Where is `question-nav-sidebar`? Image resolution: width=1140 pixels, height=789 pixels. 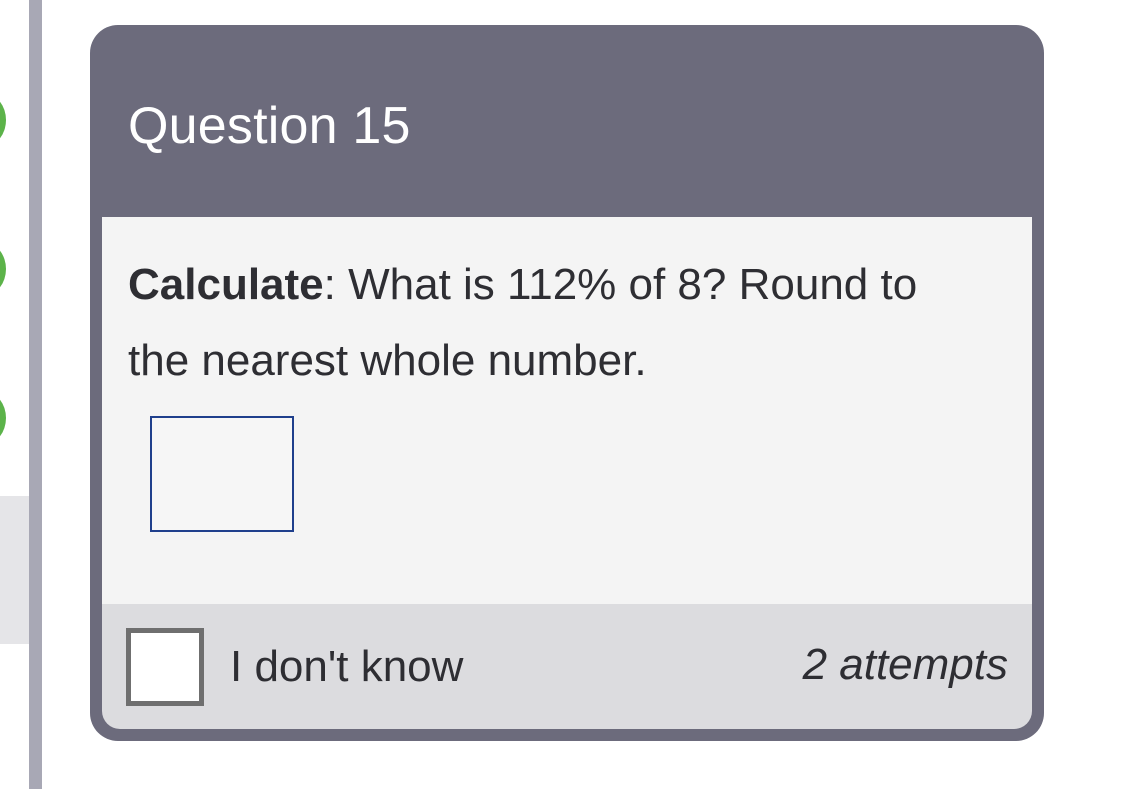 question-nav-sidebar is located at coordinates (14, 394).